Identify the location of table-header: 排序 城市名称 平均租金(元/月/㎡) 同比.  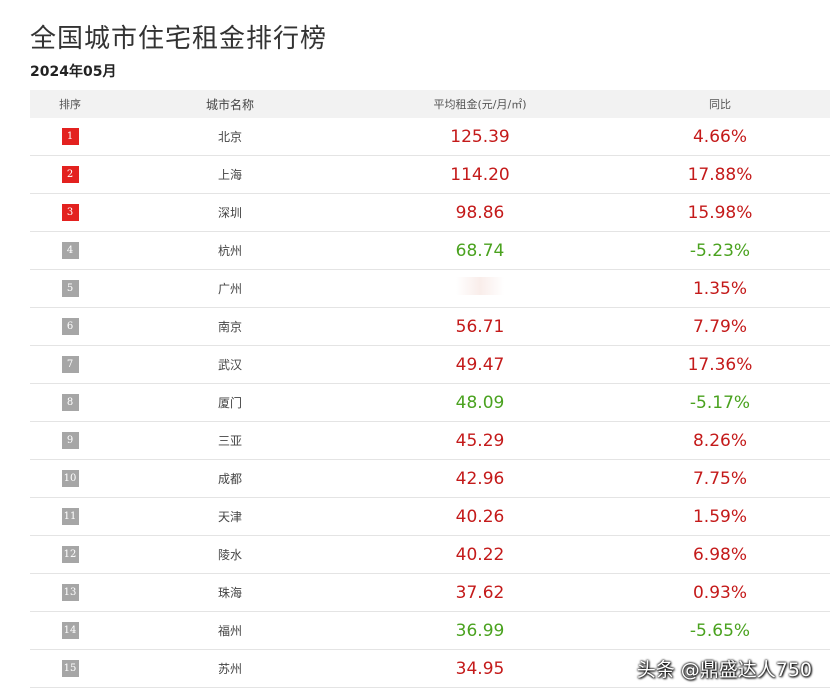
(430, 104).